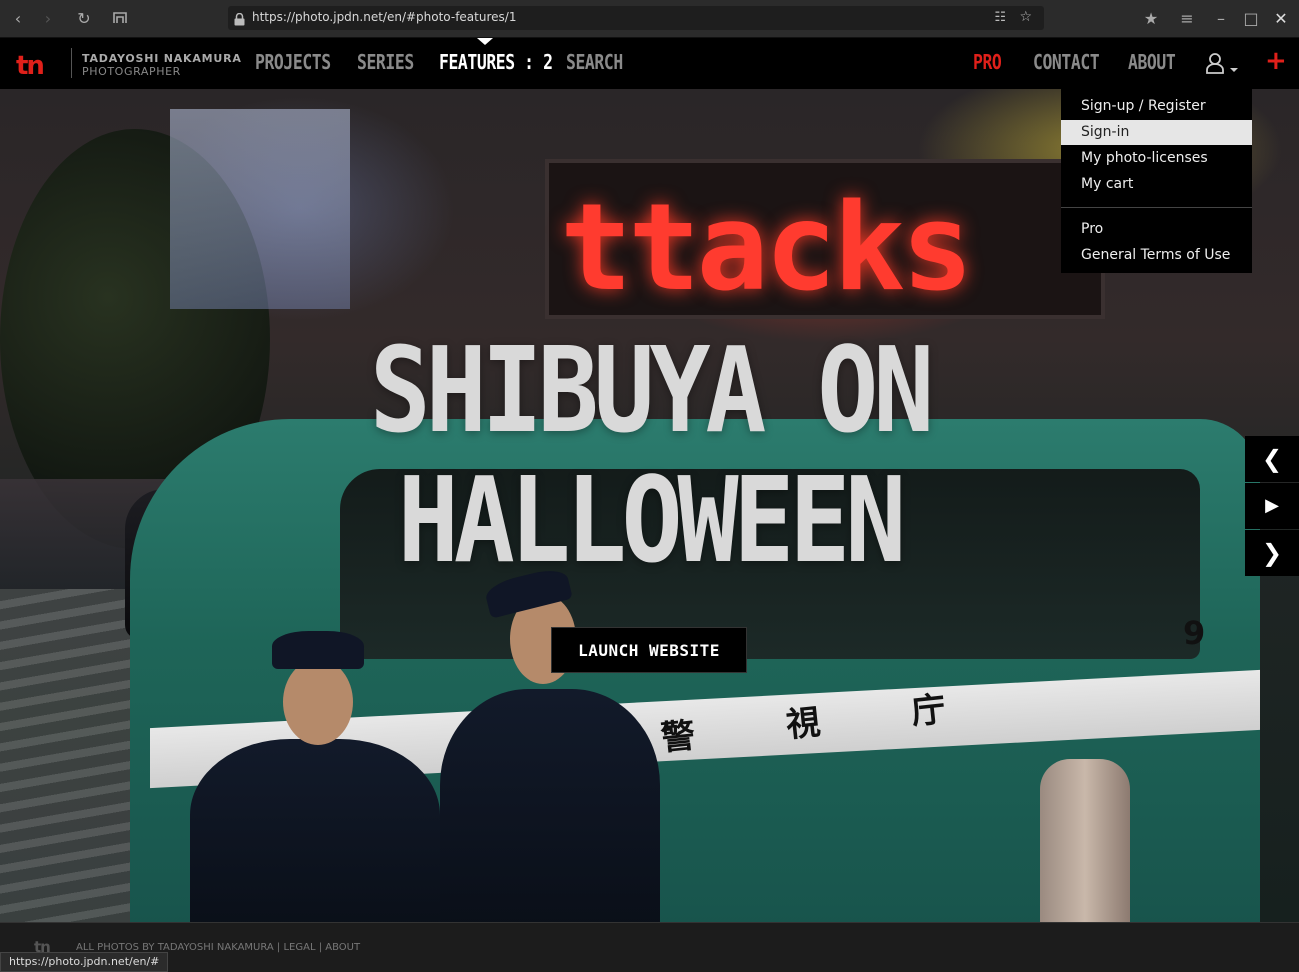  Describe the element at coordinates (1085, 840) in the screenshot. I see `hero-photo-bollard` at that location.